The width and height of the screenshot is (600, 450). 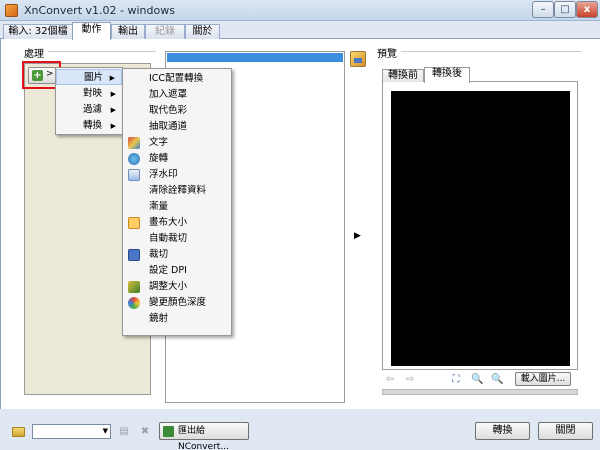 What do you see at coordinates (177, 271) in the screenshot?
I see `menu-item-set-dpi: 設定 DPI` at bounding box center [177, 271].